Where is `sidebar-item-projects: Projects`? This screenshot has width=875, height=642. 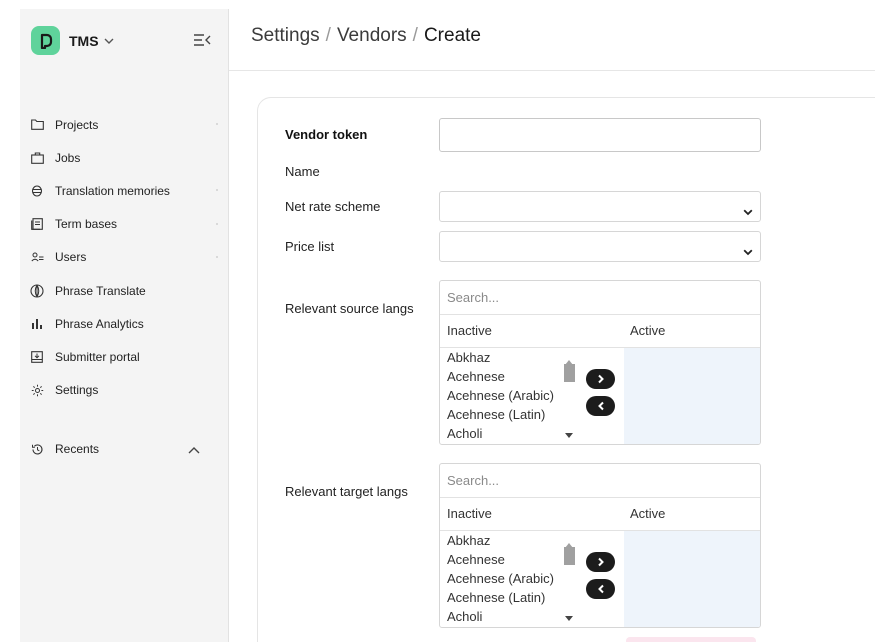 sidebar-item-projects: Projects is located at coordinates (125, 124).